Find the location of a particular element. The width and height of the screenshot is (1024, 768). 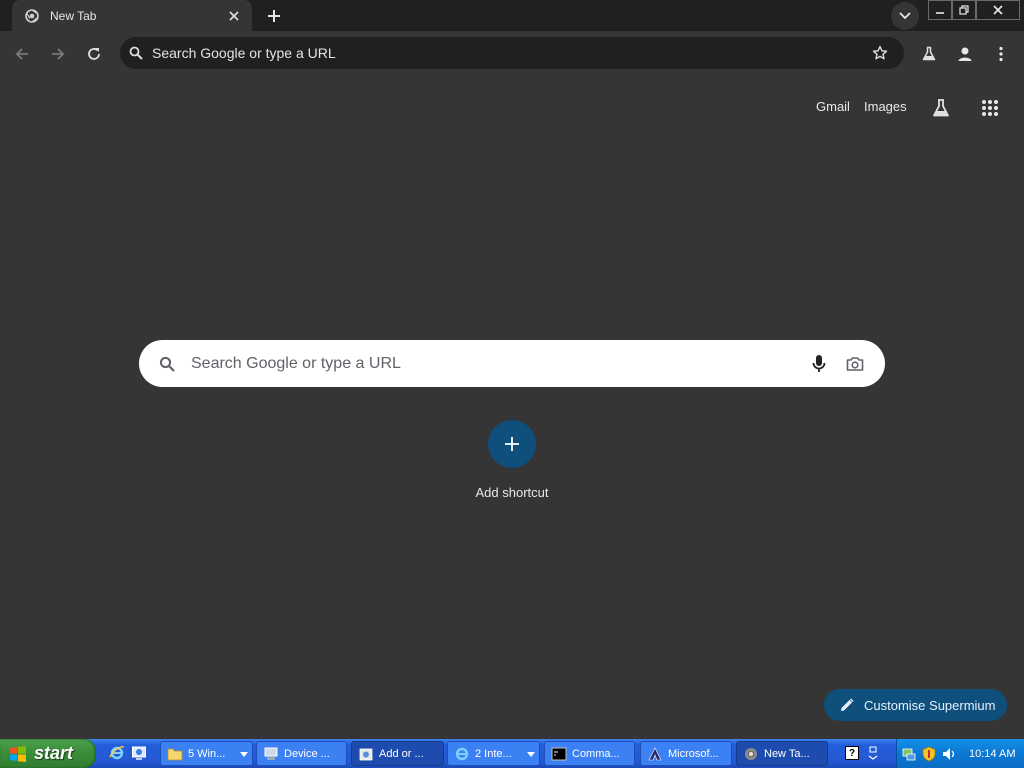

address-bar-placeholder: Search Google or type a URL is located at coordinates (244, 53).